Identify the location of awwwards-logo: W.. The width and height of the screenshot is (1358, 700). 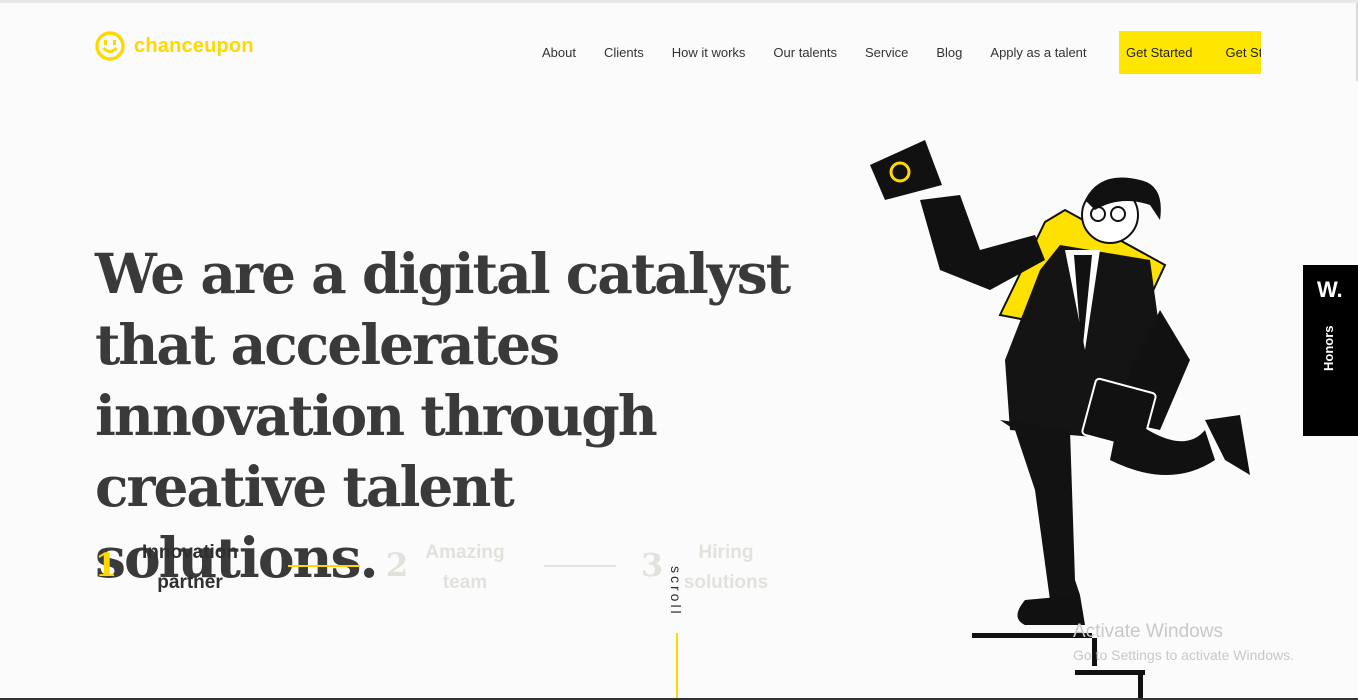
(1330, 289).